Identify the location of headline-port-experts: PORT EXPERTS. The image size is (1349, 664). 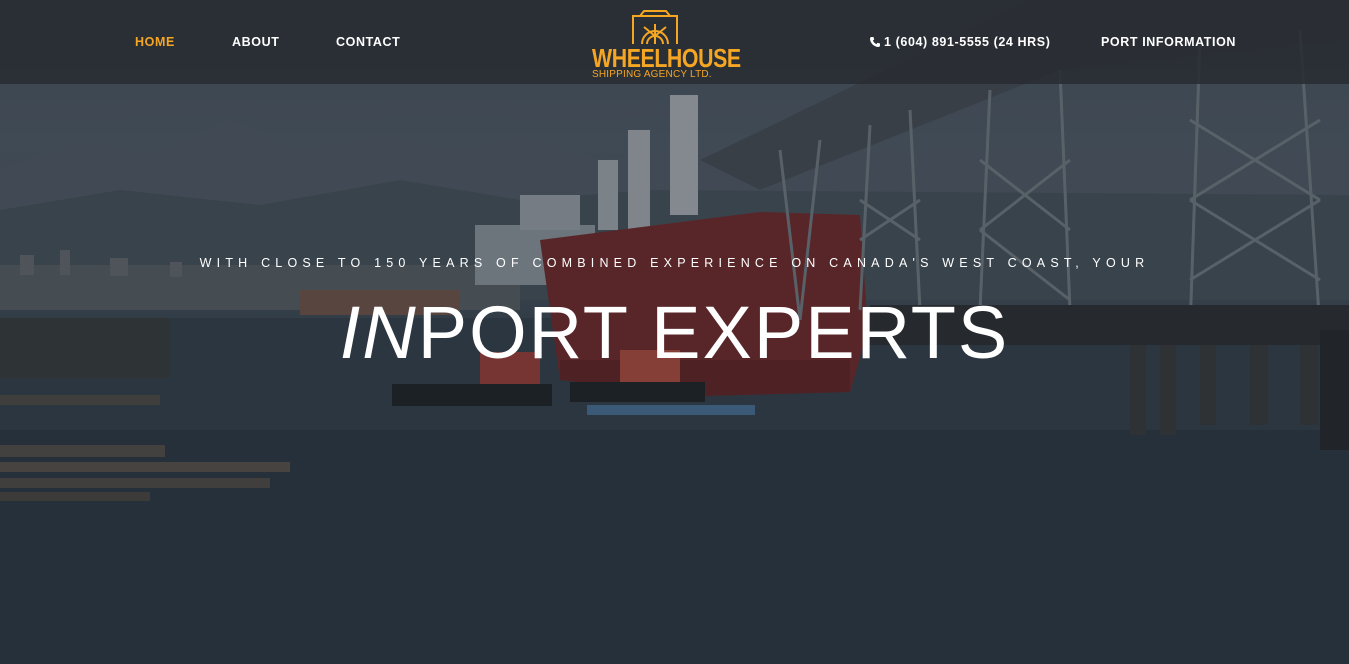
(713, 332).